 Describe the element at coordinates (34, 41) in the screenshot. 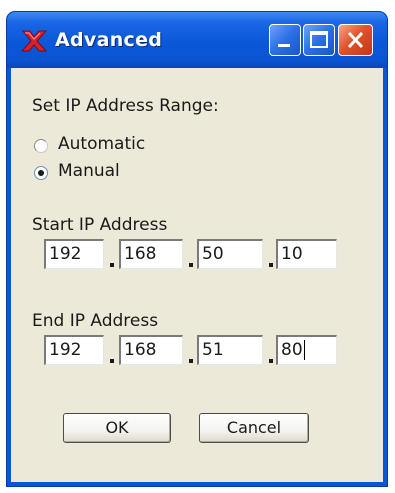

I see `red-x-app-icon` at that location.